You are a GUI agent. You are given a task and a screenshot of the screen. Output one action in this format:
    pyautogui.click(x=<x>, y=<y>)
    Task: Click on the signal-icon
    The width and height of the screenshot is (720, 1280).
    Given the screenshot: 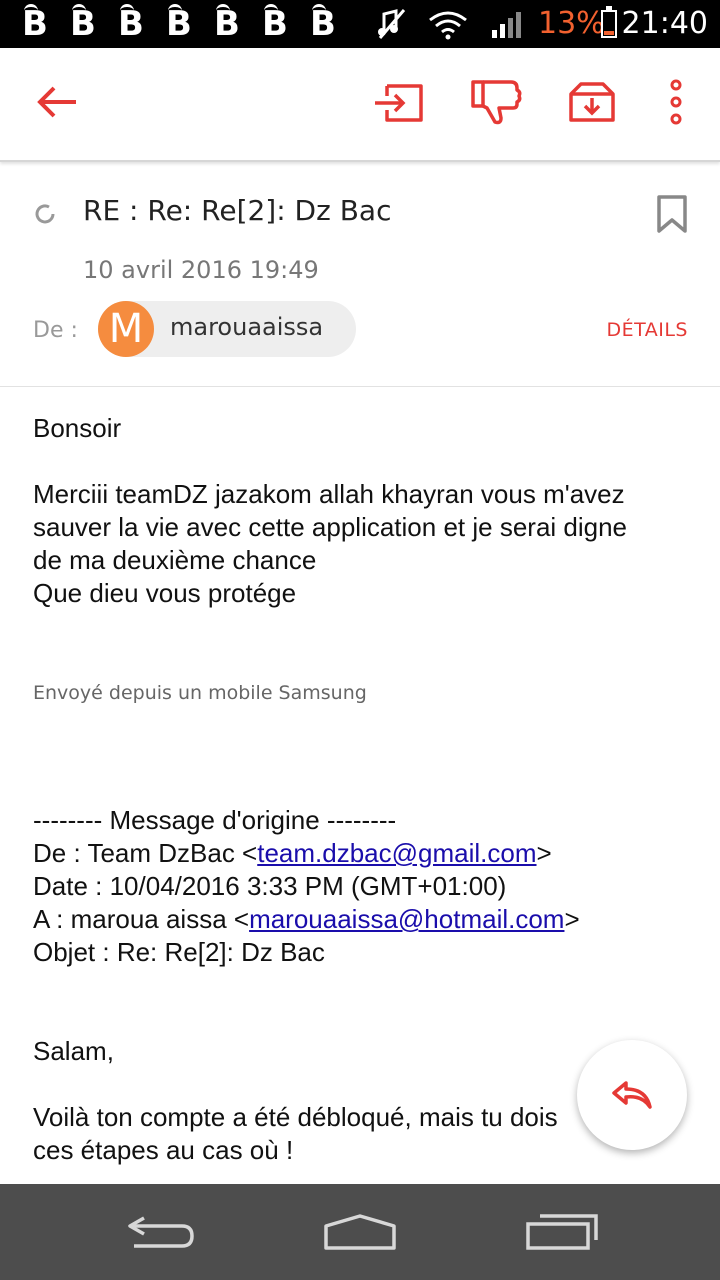 What is the action you would take?
    pyautogui.click(x=506, y=25)
    